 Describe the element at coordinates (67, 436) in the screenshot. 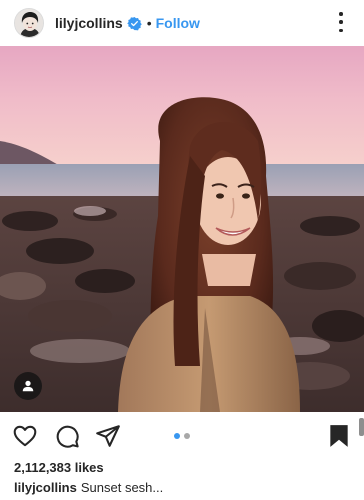

I see `comment-icon` at that location.